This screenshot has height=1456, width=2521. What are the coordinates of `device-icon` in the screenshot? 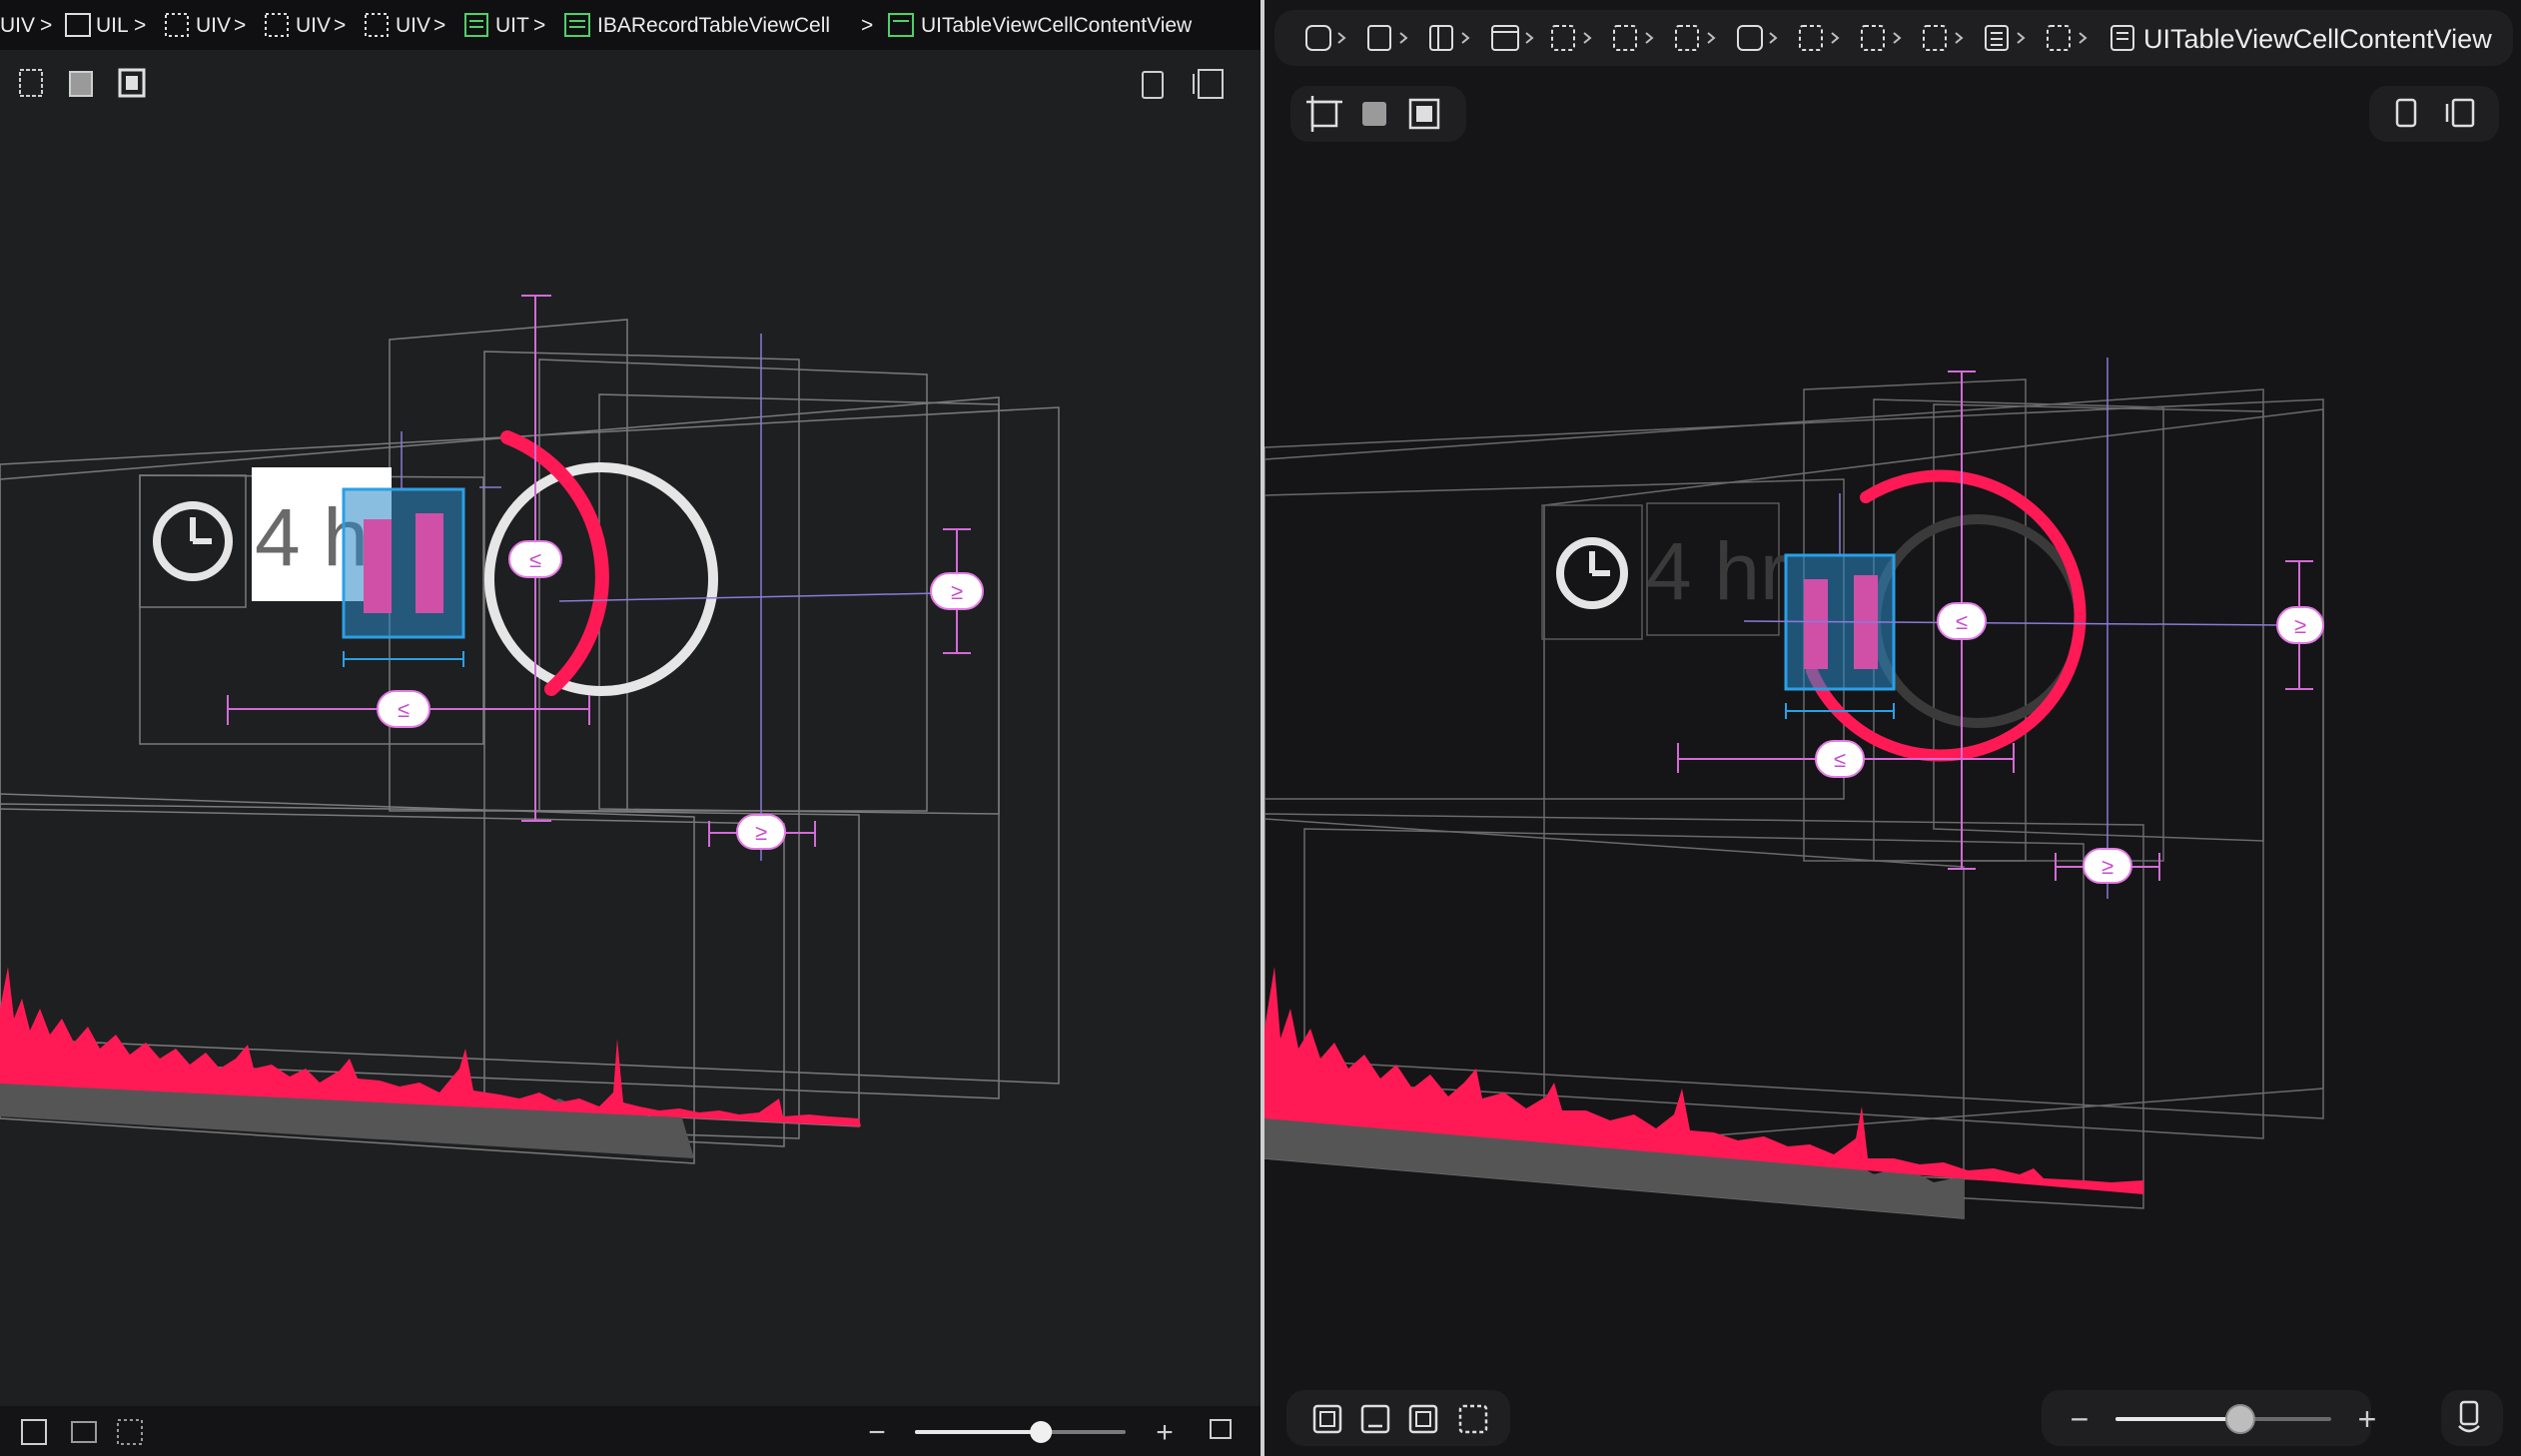 It's located at (1153, 85).